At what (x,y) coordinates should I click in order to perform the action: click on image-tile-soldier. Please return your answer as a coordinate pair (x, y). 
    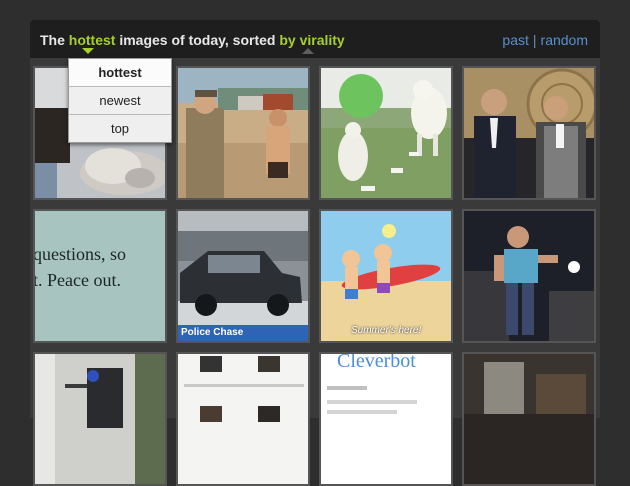
    Looking at the image, I should click on (243, 133).